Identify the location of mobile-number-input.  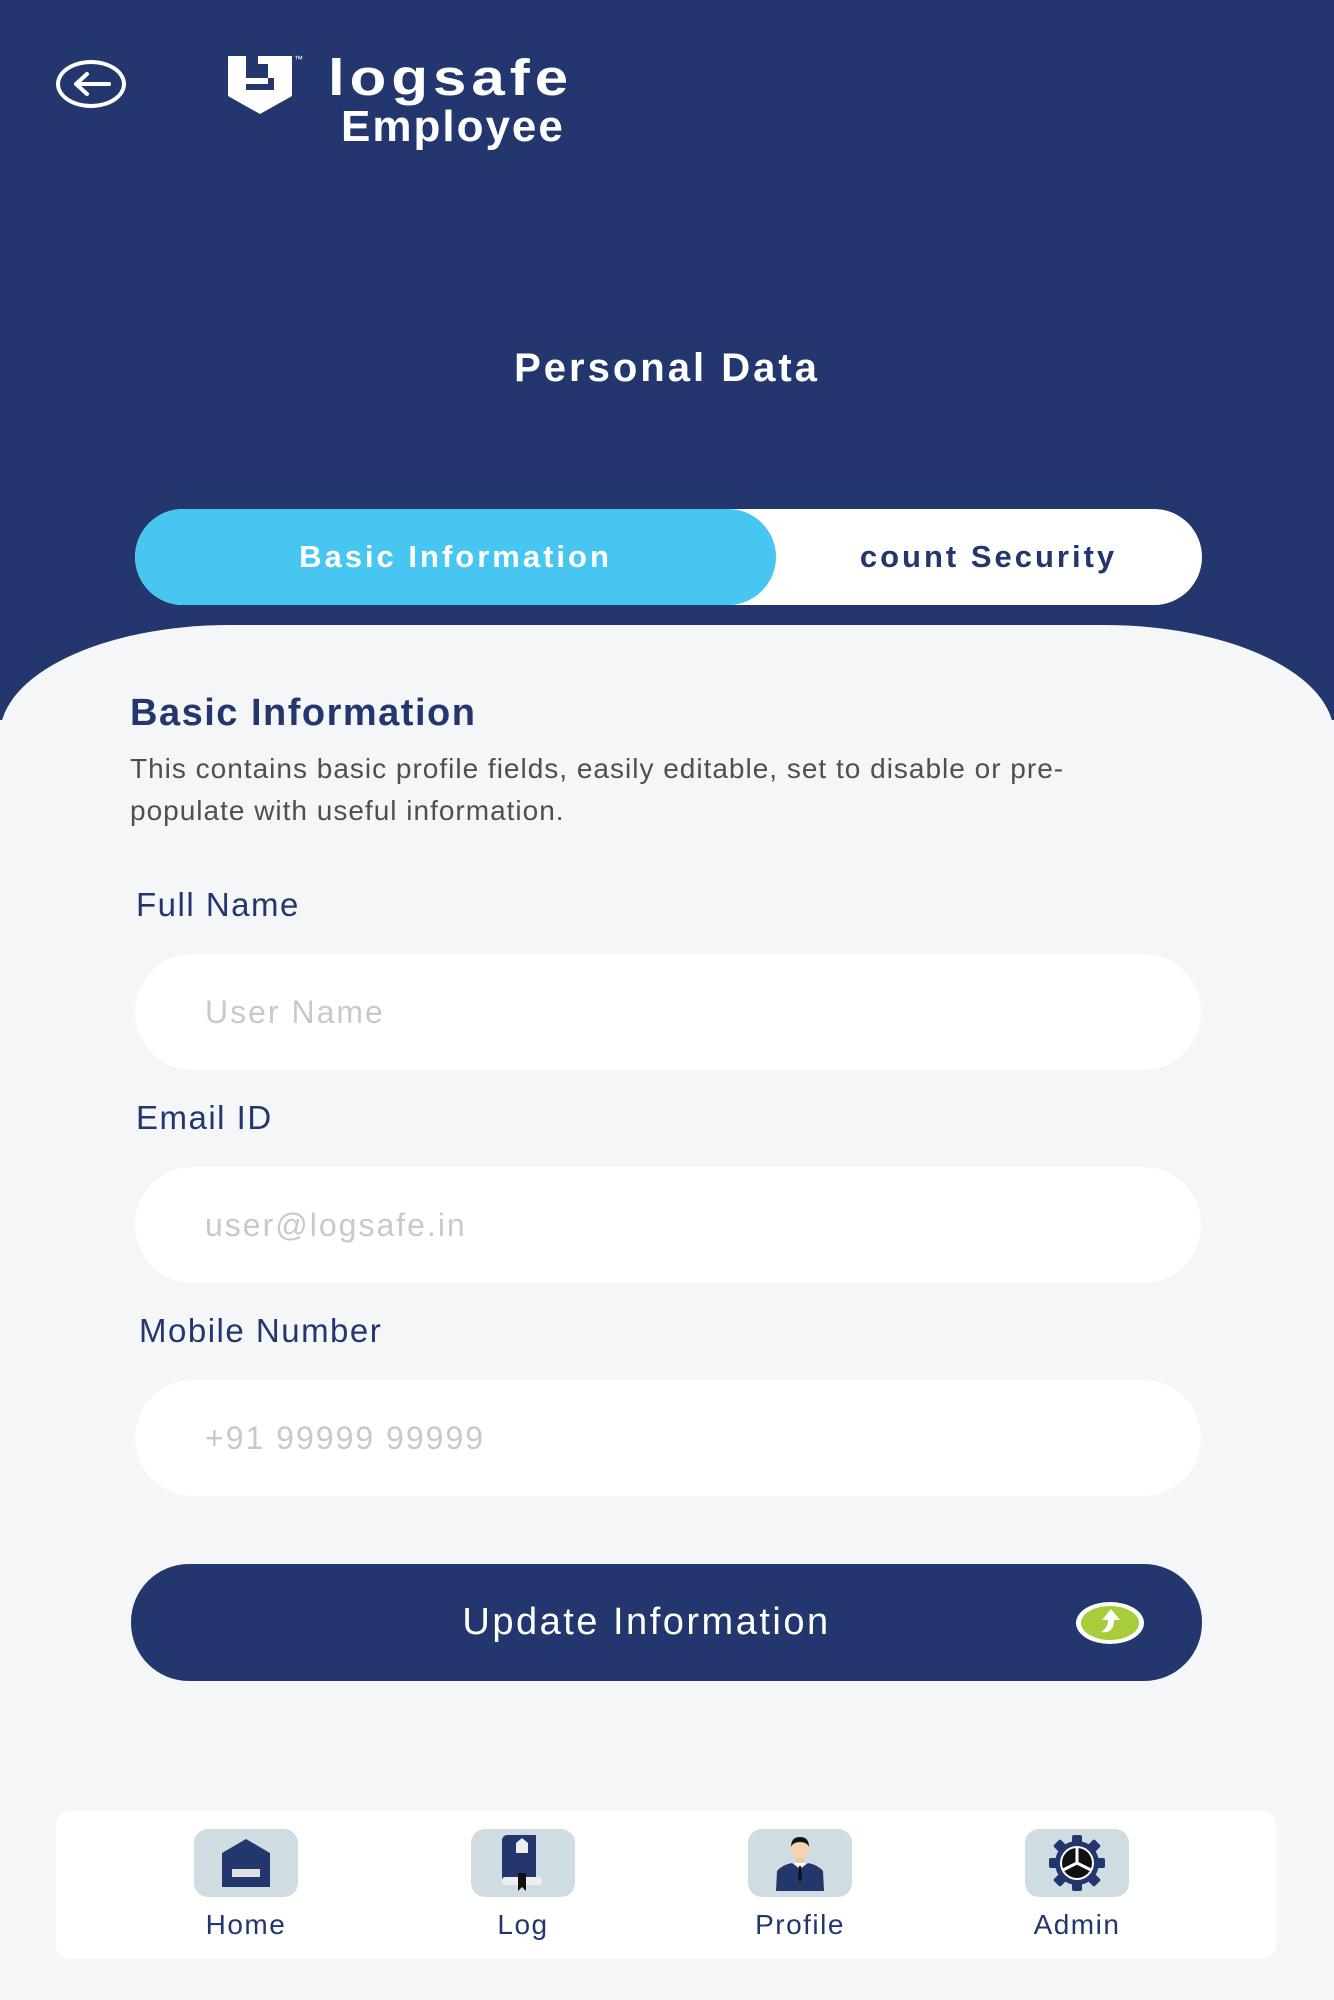
(668, 1438).